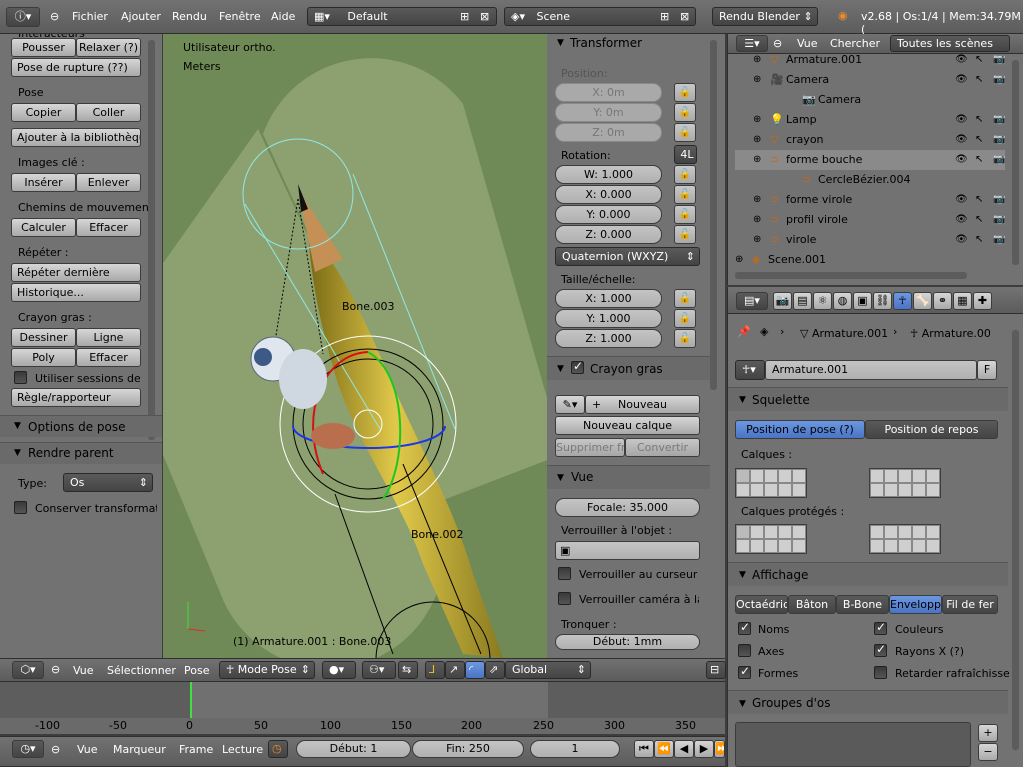 The image size is (1023, 767). Describe the element at coordinates (685, 154) in the screenshot. I see `rotation-4l-toggle: 4L` at that location.